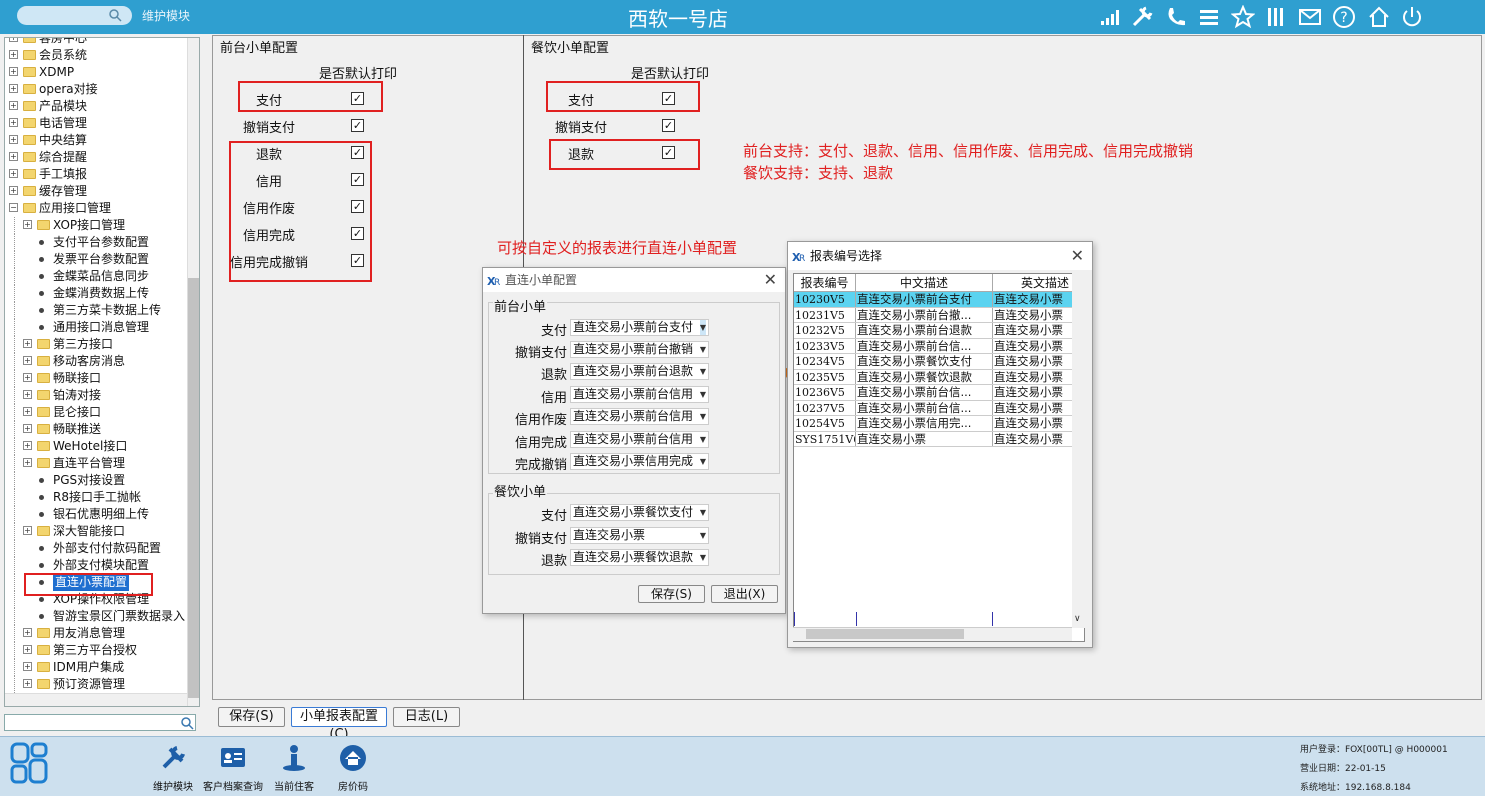 Image resolution: width=1485 pixels, height=796 pixels. I want to click on grid-vertical-scrollbar, so click(1078, 450).